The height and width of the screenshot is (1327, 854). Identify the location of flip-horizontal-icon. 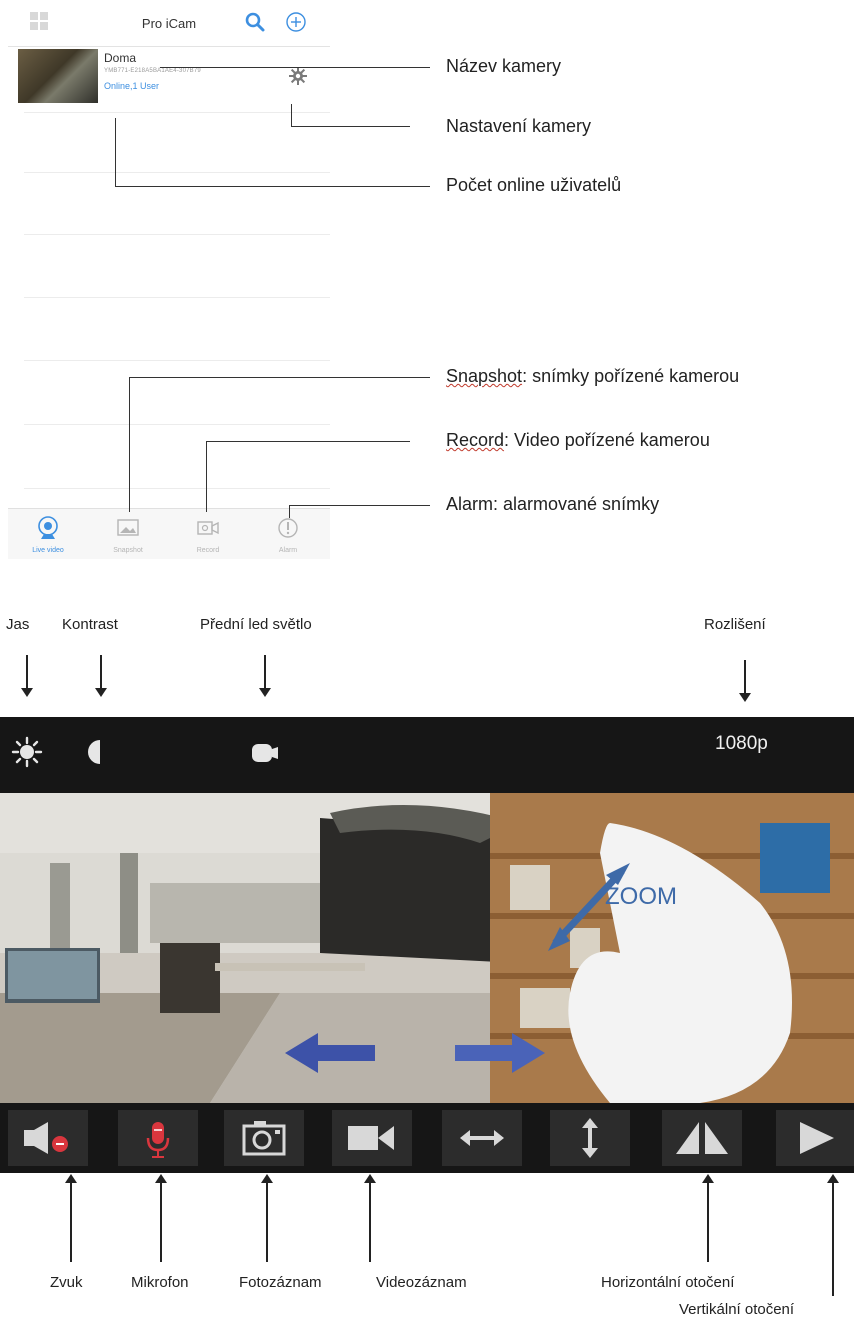
(702, 1138).